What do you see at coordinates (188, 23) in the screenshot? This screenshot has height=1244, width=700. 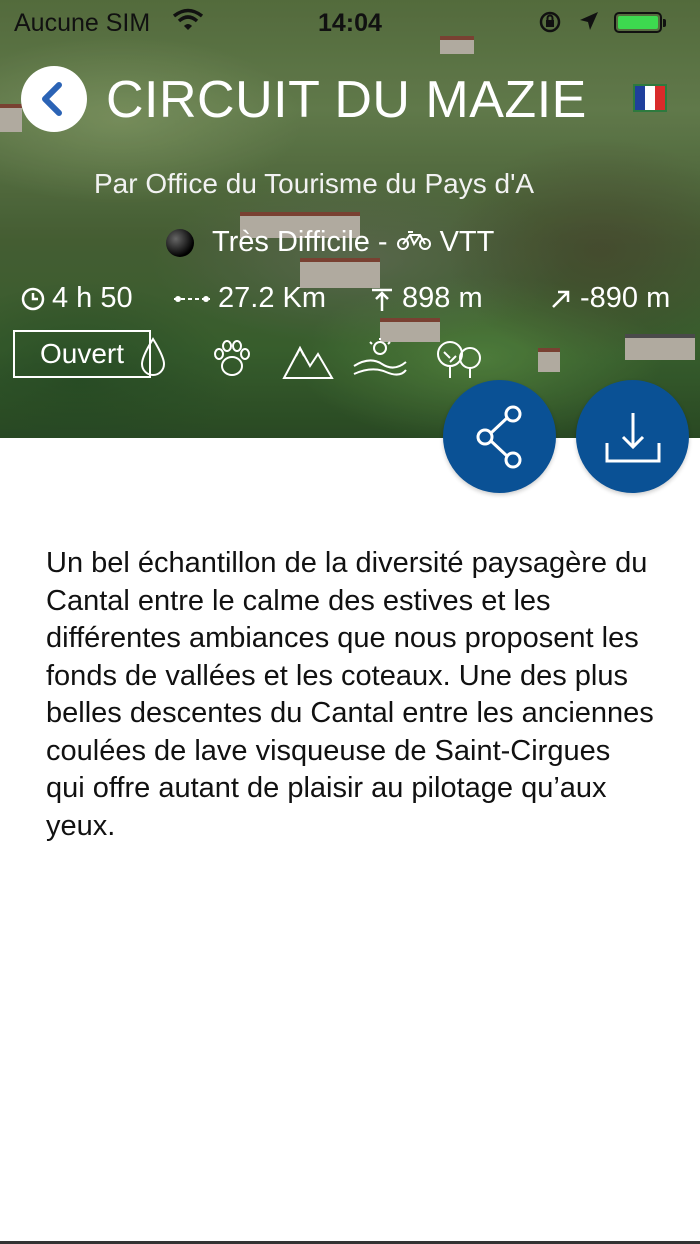 I see `wifi-icon` at bounding box center [188, 23].